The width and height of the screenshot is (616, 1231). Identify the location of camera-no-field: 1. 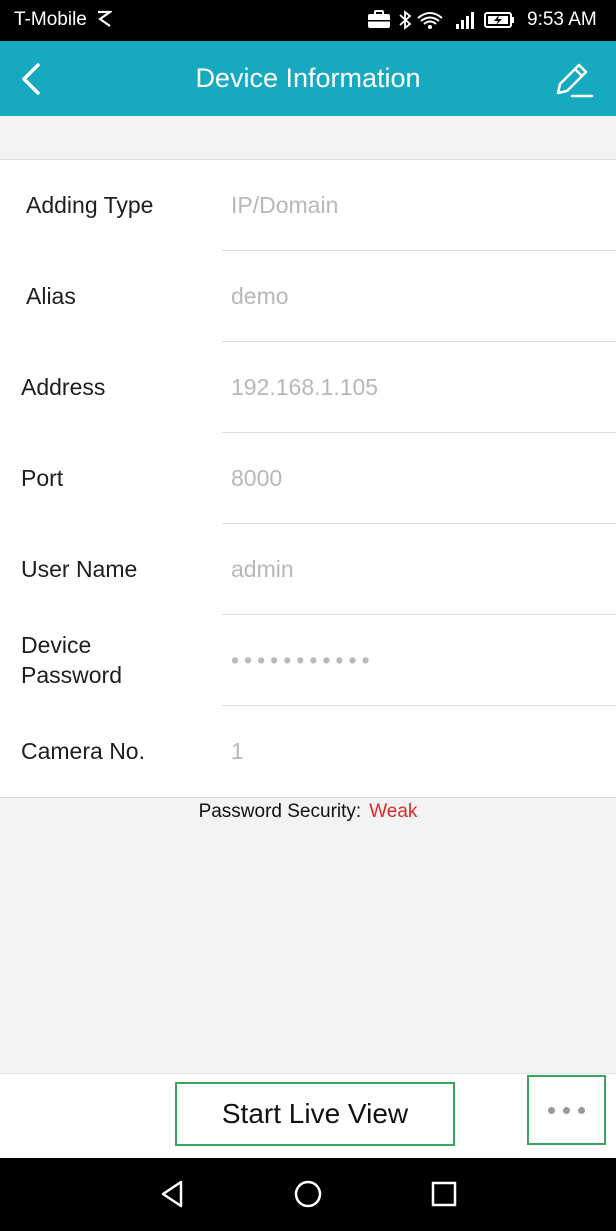
(237, 751).